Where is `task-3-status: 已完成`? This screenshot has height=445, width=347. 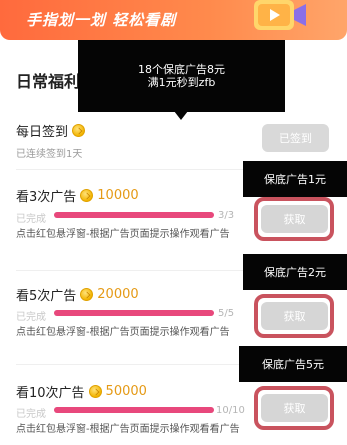 task-3-status: 已完成 is located at coordinates (31, 414).